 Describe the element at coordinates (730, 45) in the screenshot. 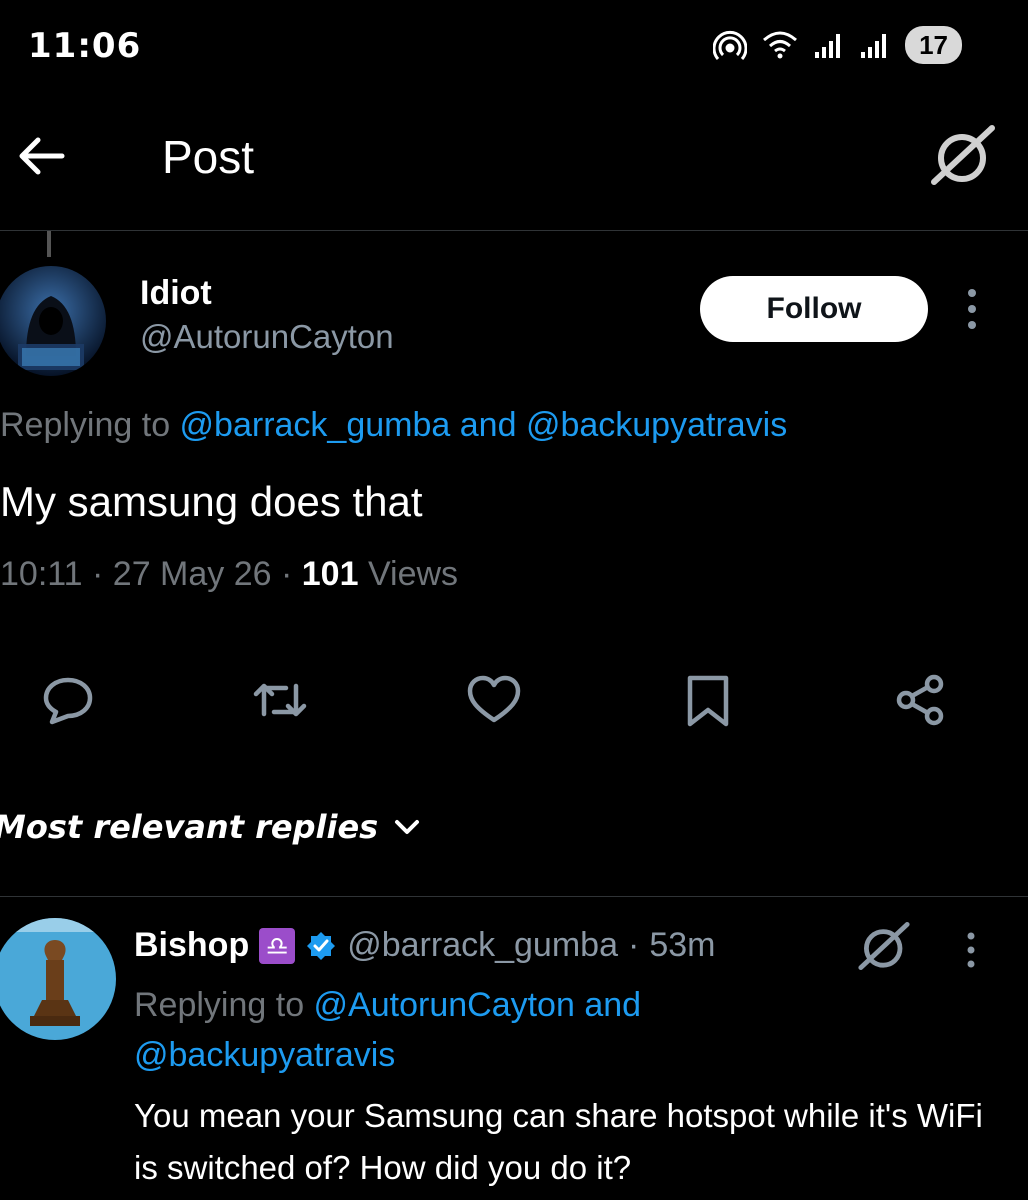

I see `hotspot-icon` at that location.